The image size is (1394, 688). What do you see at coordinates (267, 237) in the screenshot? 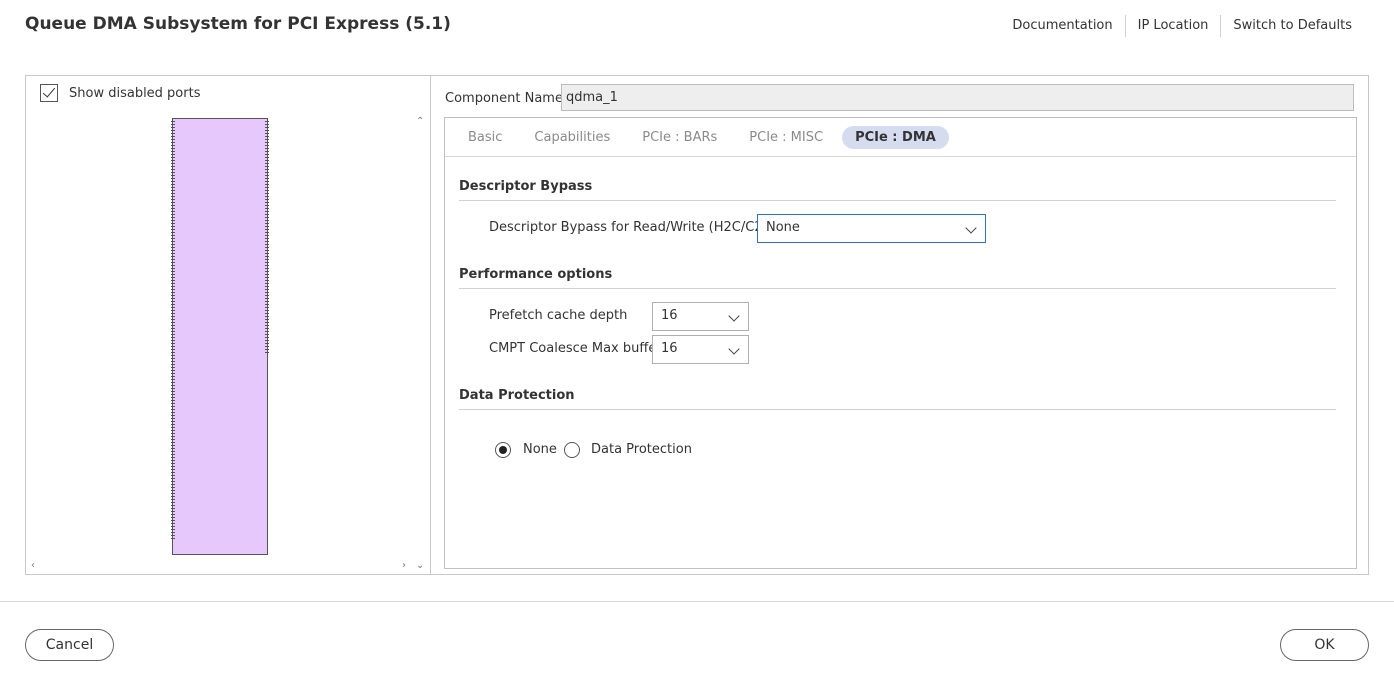
I see `right-ports` at bounding box center [267, 237].